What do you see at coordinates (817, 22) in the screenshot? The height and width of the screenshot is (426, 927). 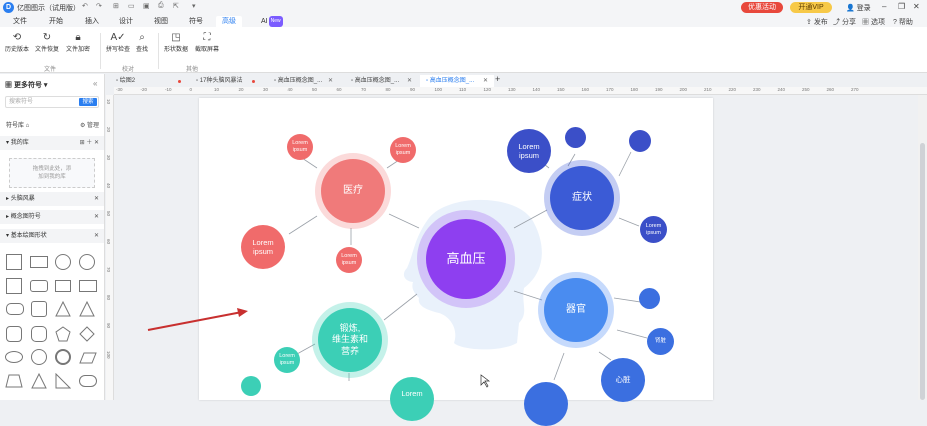 I see `publish-button: ⇪ 发布` at bounding box center [817, 22].